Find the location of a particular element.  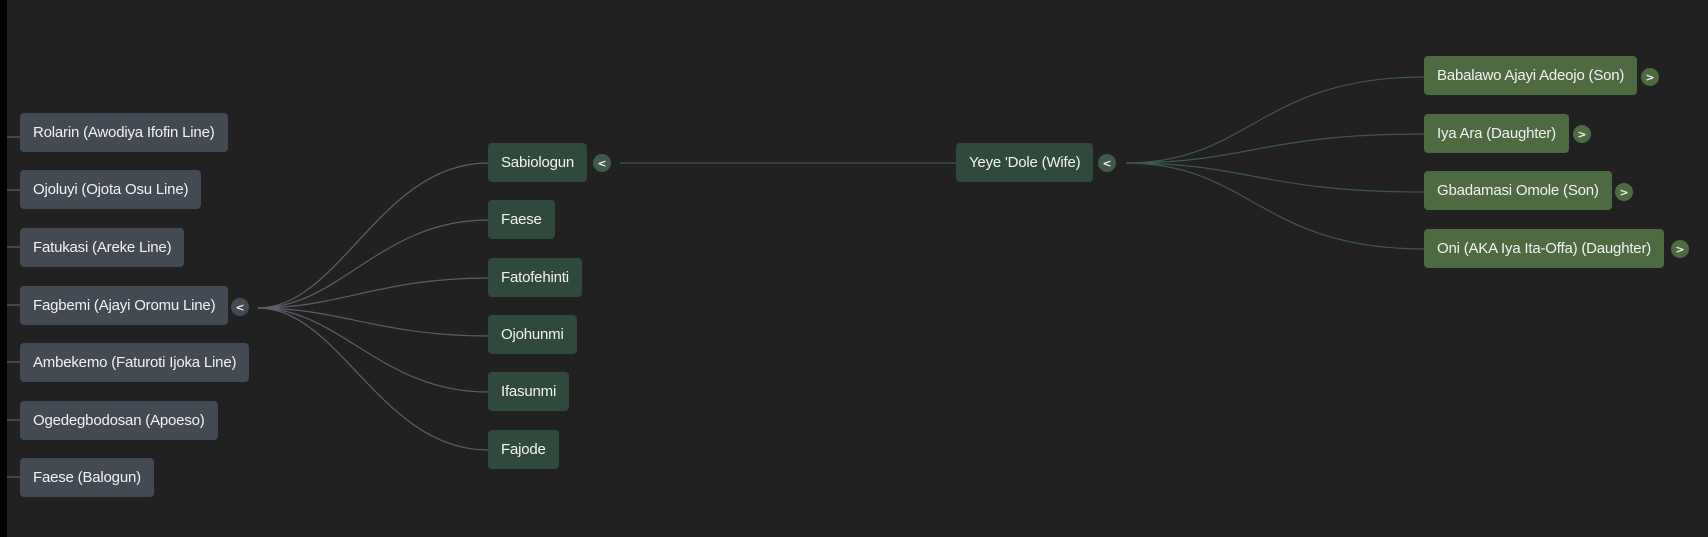

right-node-oni: Oni (AKA Iya Ita-Offa) (Daughter) is located at coordinates (1544, 248).